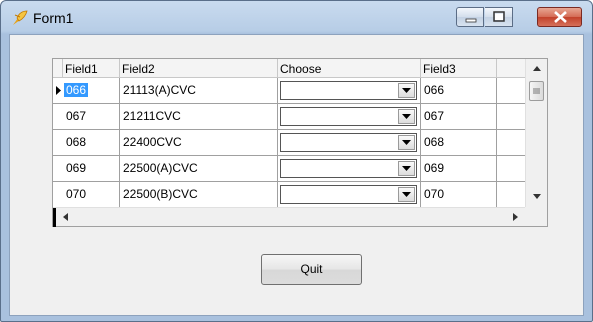 The height and width of the screenshot is (322, 593). I want to click on column-header-choose: Choose, so click(349, 68).